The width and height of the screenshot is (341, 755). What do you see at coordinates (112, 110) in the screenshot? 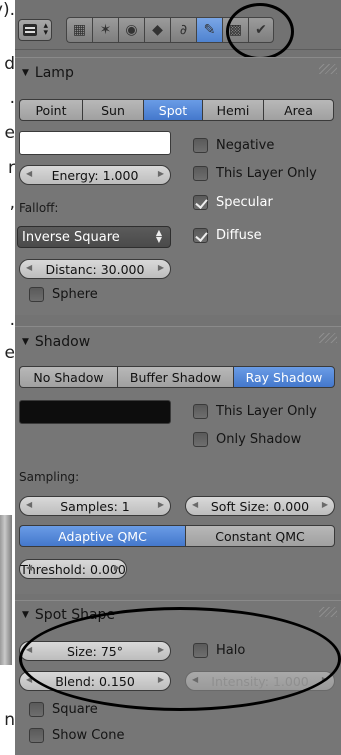
I see `lamp-type-sun: Sun` at bounding box center [112, 110].